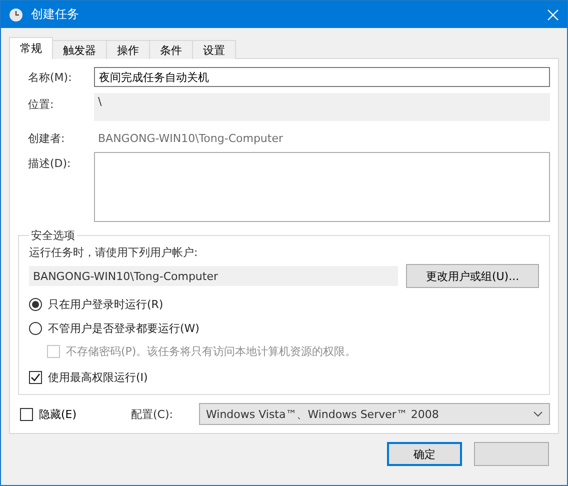 The height and width of the screenshot is (486, 568). What do you see at coordinates (322, 77) in the screenshot?
I see `name-field: 夜间完成任务自动关机` at bounding box center [322, 77].